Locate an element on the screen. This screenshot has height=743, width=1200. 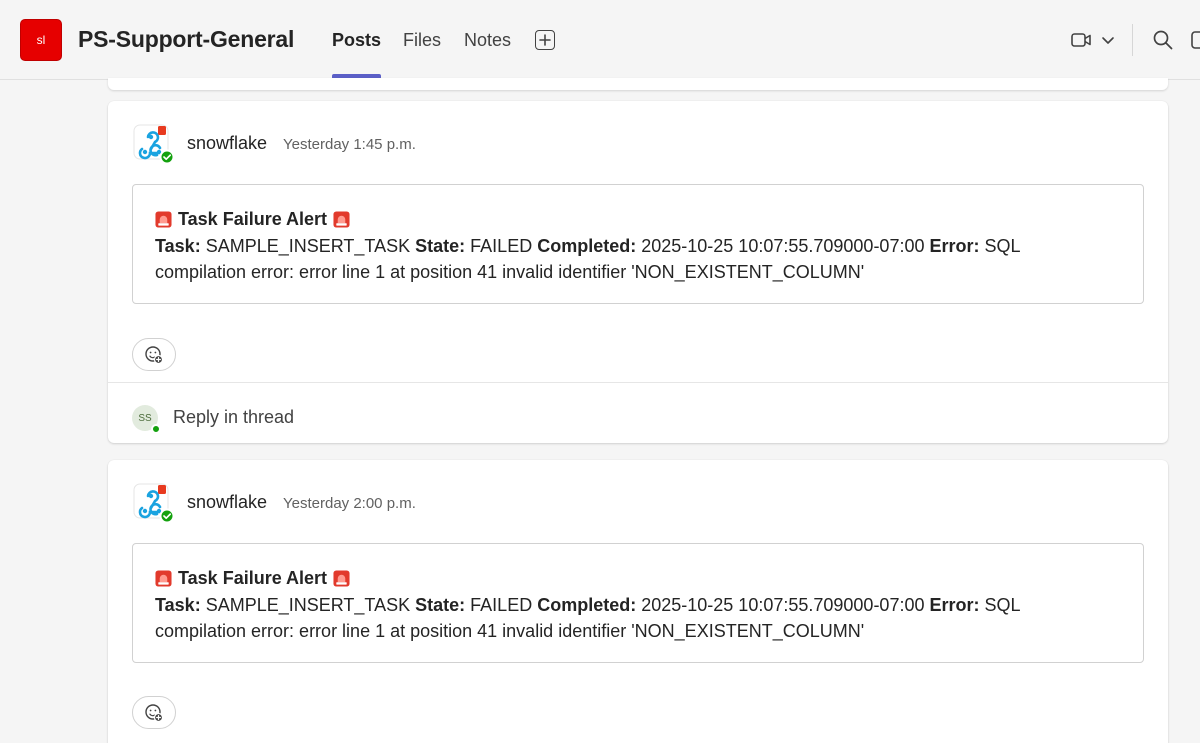
post-timestamp: Yesterday 1:45 p.m. is located at coordinates (349, 144).